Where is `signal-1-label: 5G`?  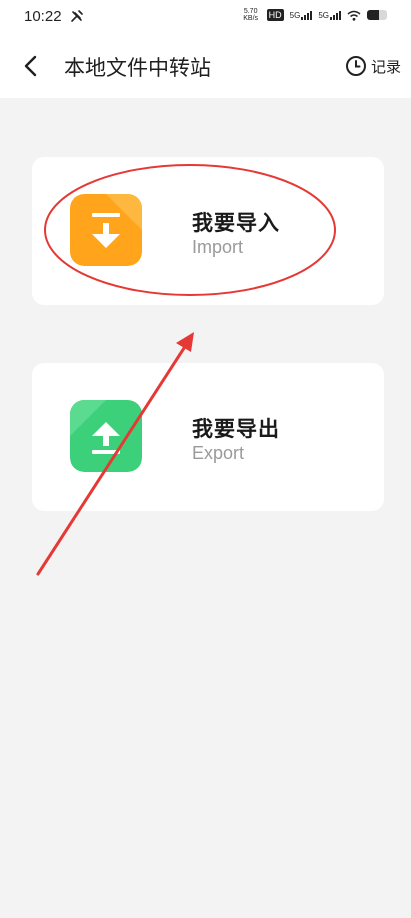 signal-1-label: 5G is located at coordinates (295, 15).